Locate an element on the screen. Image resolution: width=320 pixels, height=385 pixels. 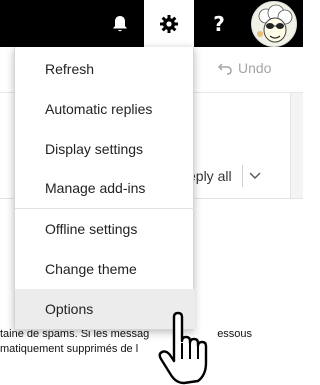
top-navigation-bar: ? is located at coordinates (151, 23).